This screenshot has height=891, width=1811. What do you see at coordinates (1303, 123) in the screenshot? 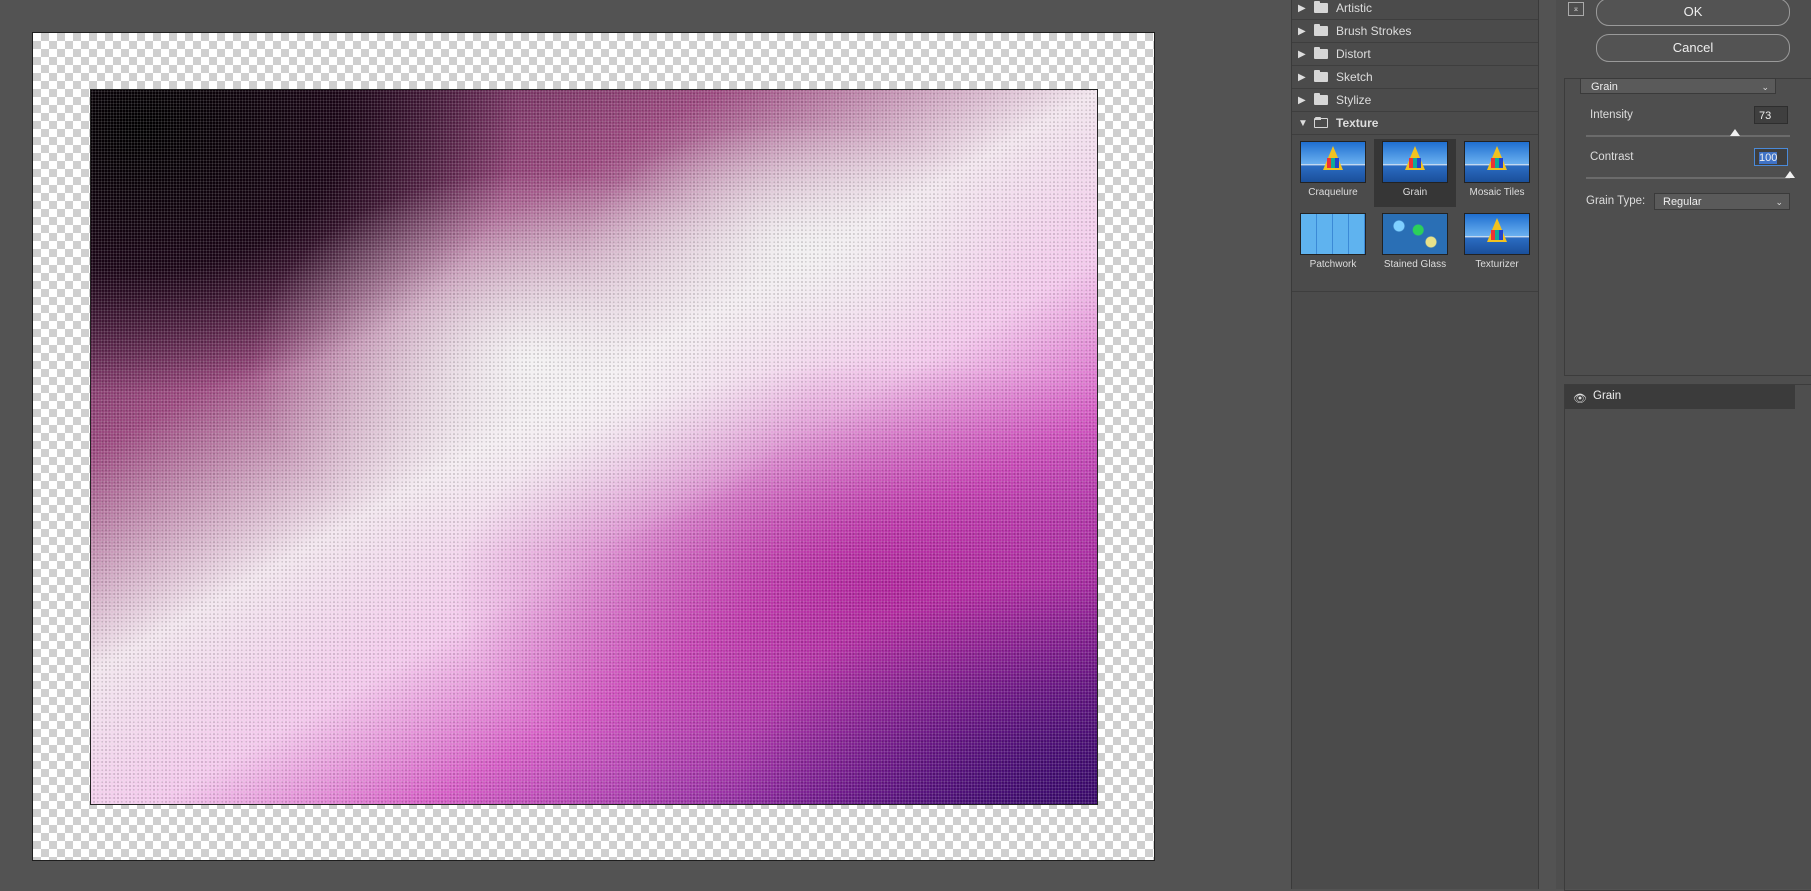
I see `collapse-triangle-icon: ▼` at bounding box center [1303, 123].